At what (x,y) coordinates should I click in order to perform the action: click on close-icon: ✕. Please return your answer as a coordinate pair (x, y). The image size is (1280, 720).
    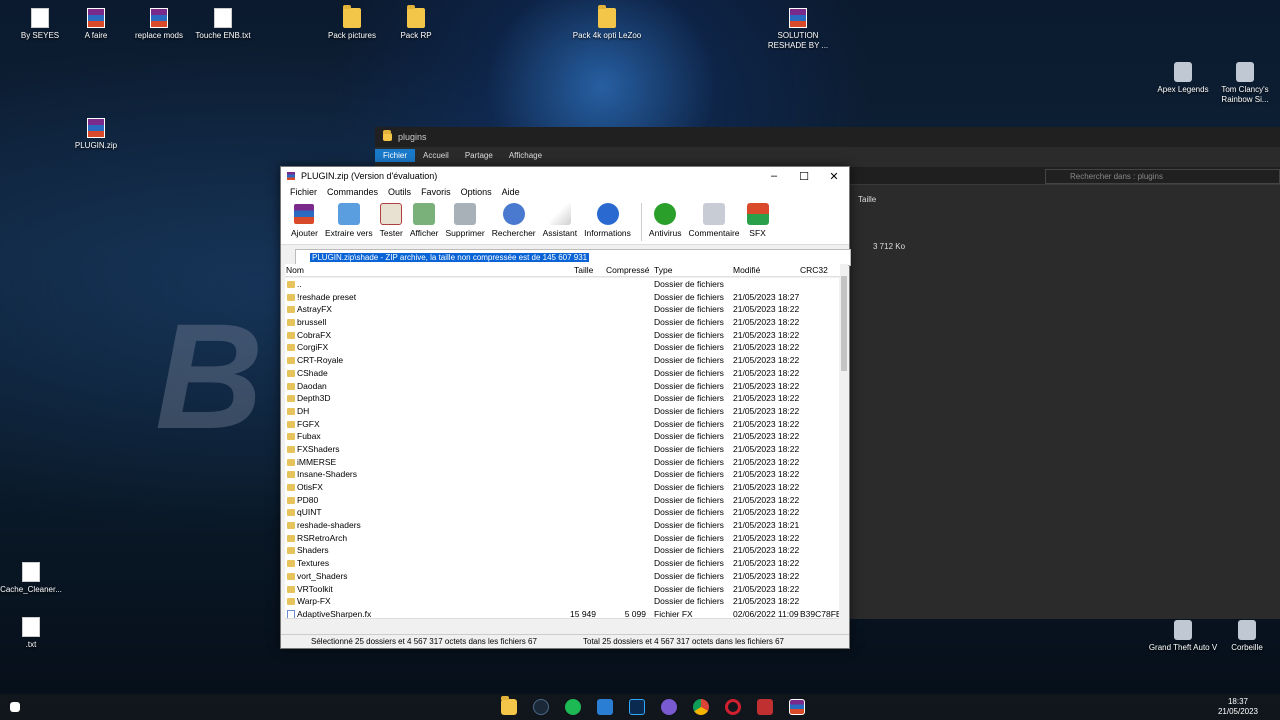
    Looking at the image, I should click on (834, 176).